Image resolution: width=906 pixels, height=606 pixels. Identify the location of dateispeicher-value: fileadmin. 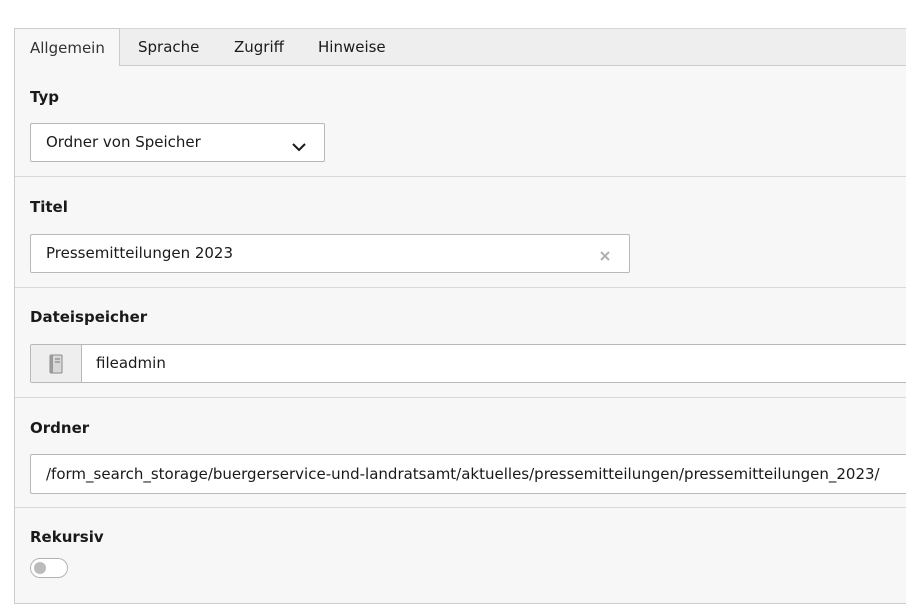
(131, 363).